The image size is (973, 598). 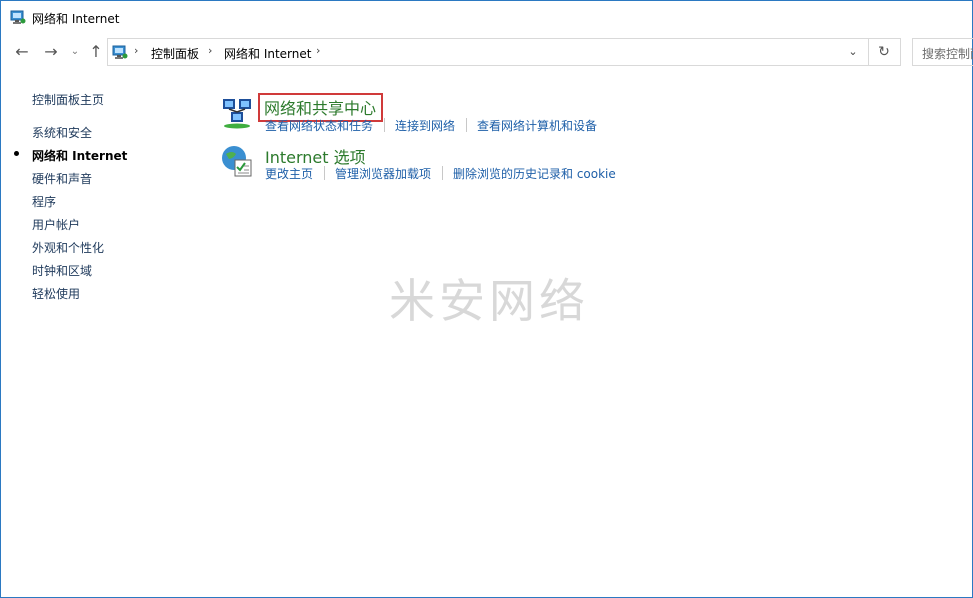 I want to click on sidebar-item-hardware-sound: 硬件和声音, so click(x=62, y=178).